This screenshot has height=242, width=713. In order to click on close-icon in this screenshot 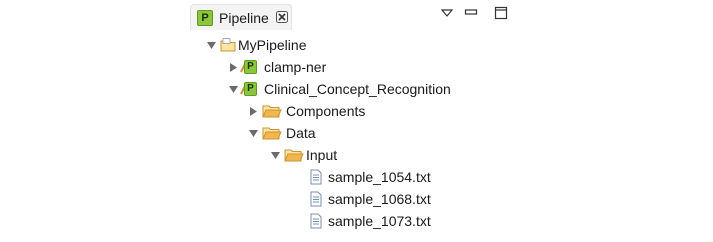, I will do `click(282, 17)`.